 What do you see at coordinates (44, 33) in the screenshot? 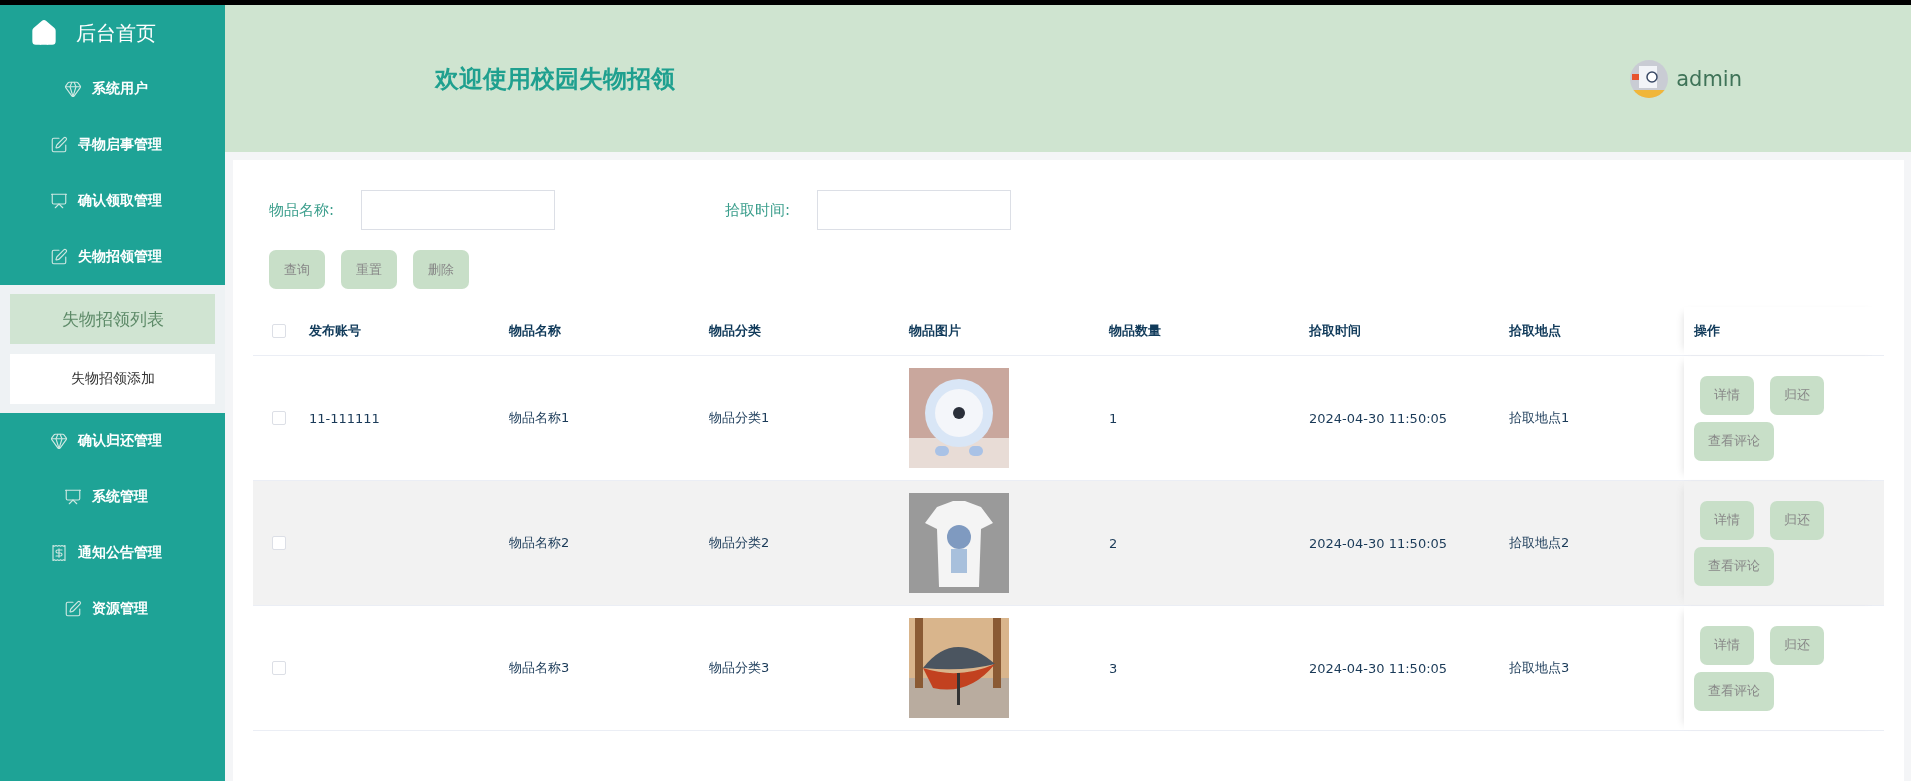
I see `home-icon` at bounding box center [44, 33].